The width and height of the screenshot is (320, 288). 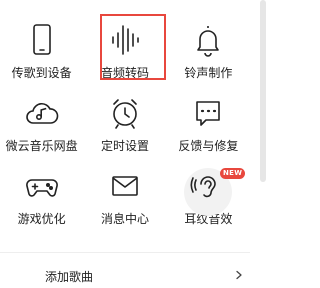 What do you see at coordinates (41, 39) in the screenshot?
I see `phone-icon` at bounding box center [41, 39].